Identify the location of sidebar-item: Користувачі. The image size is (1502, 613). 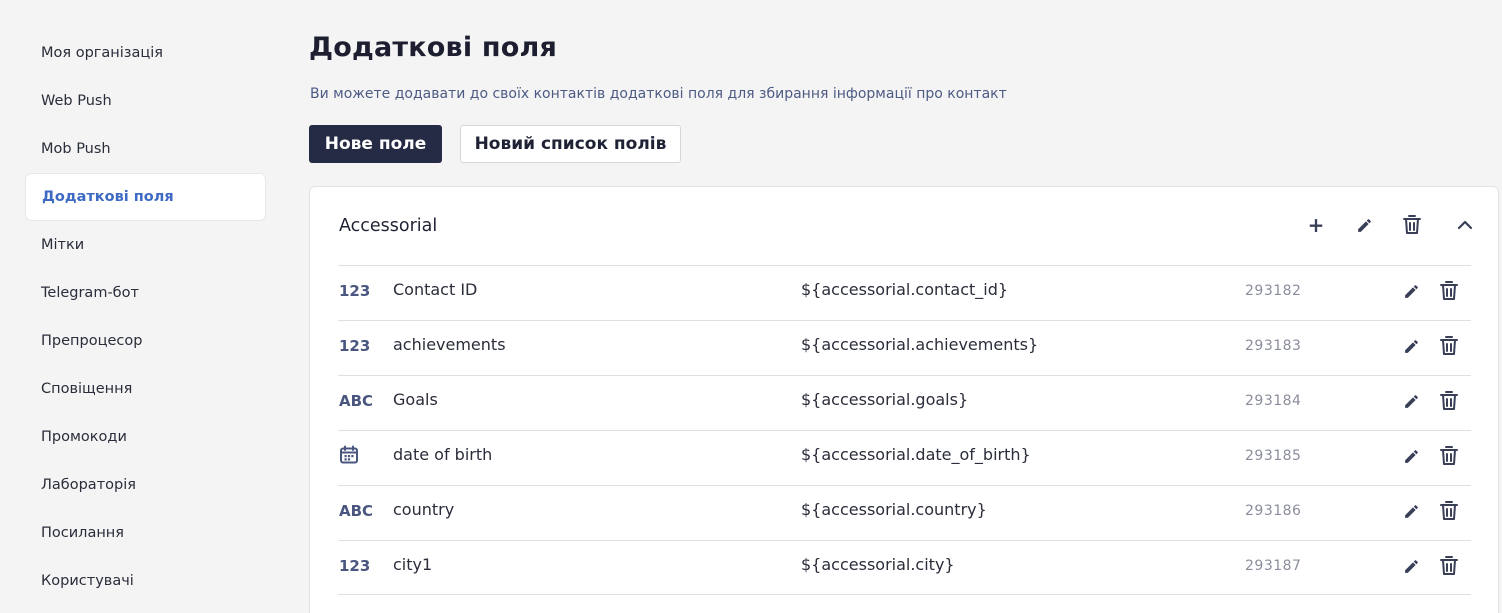
(145, 581).